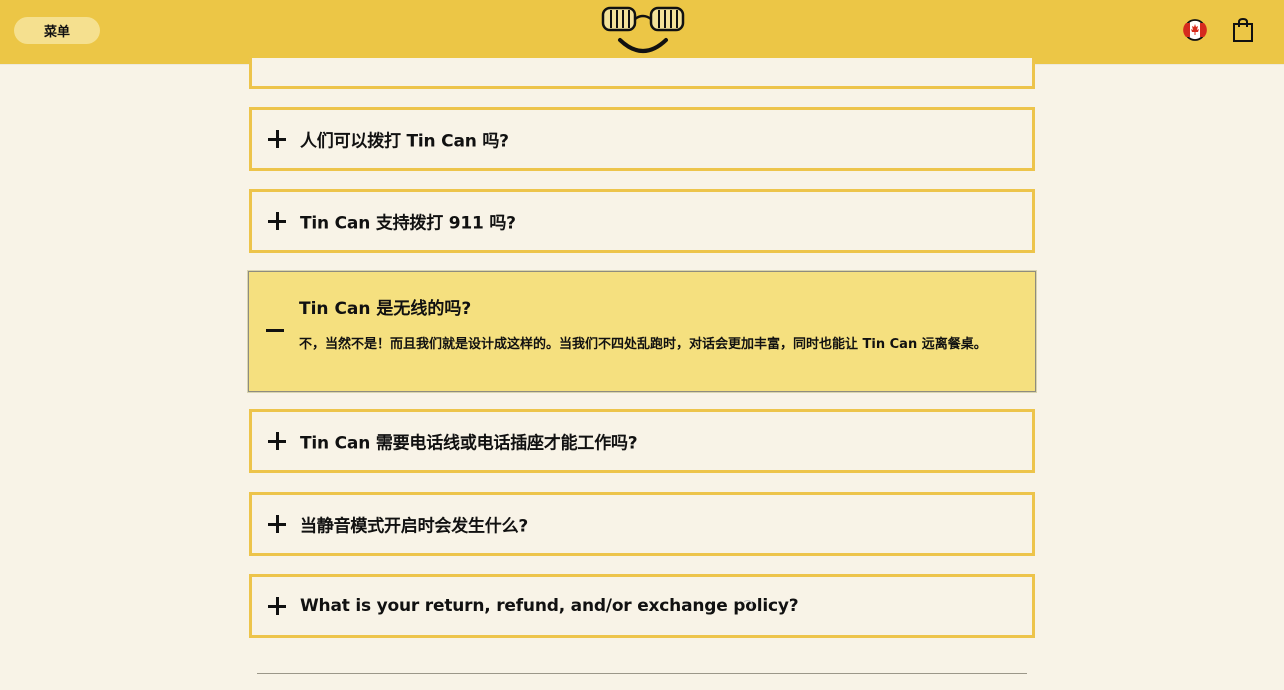 This screenshot has width=1284, height=690. What do you see at coordinates (275, 330) in the screenshot?
I see `minus-icon` at bounding box center [275, 330].